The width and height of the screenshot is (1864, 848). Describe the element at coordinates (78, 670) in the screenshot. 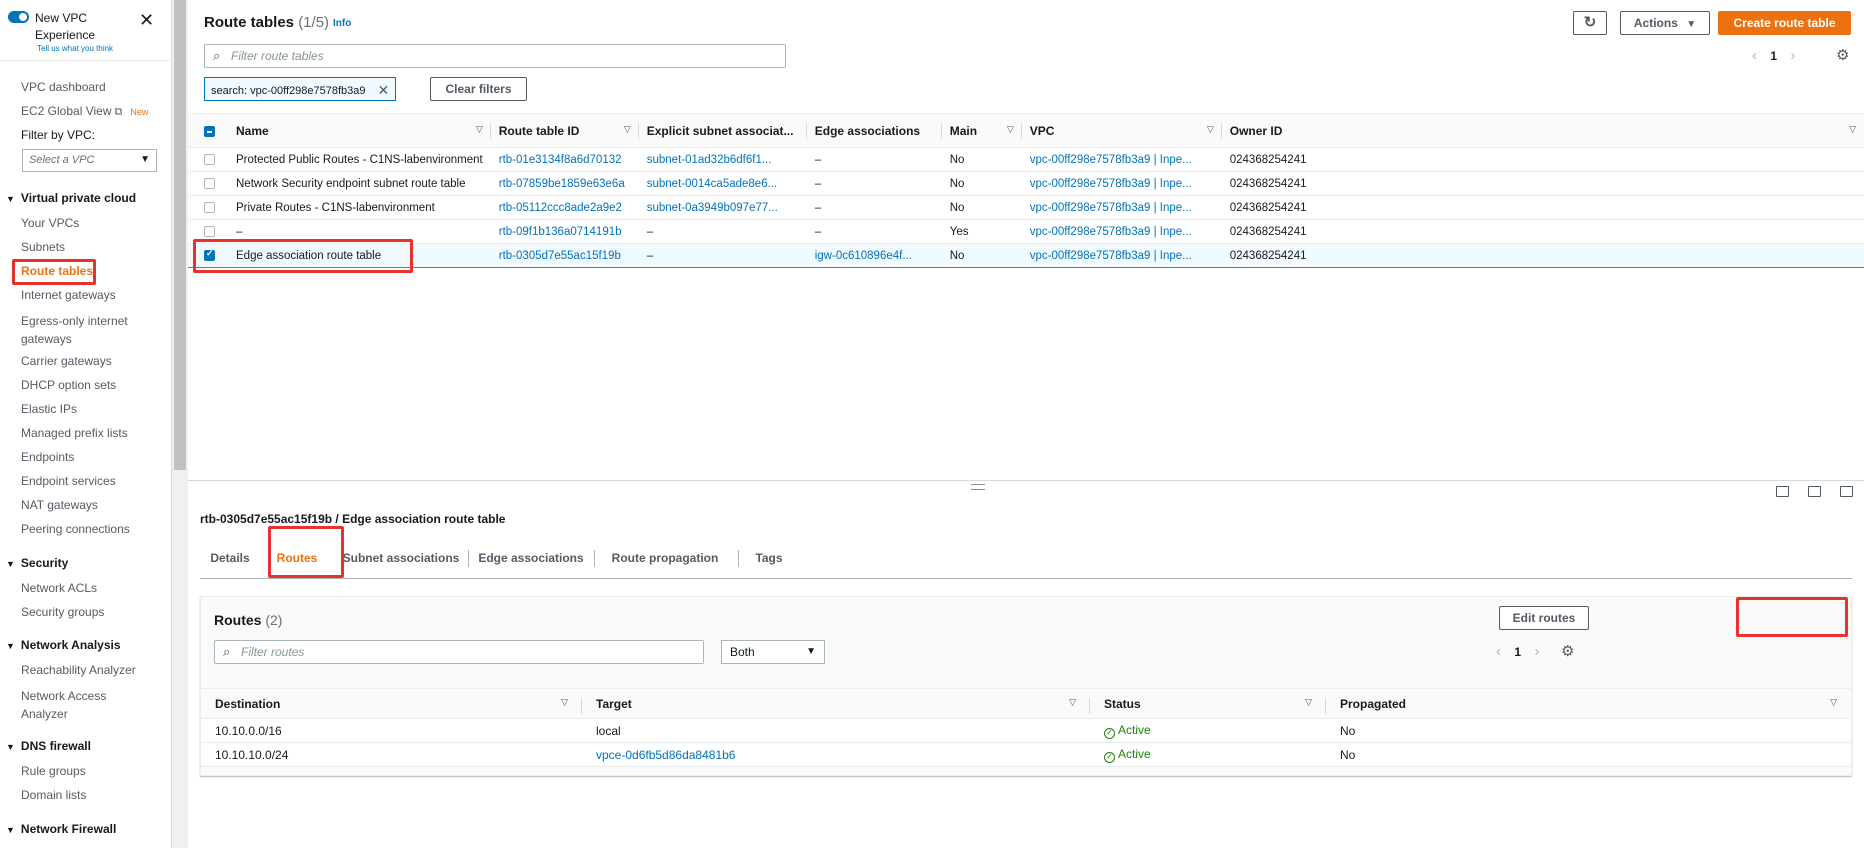

I see `nav-reachability-analyzer: Reachability Analyzer` at that location.